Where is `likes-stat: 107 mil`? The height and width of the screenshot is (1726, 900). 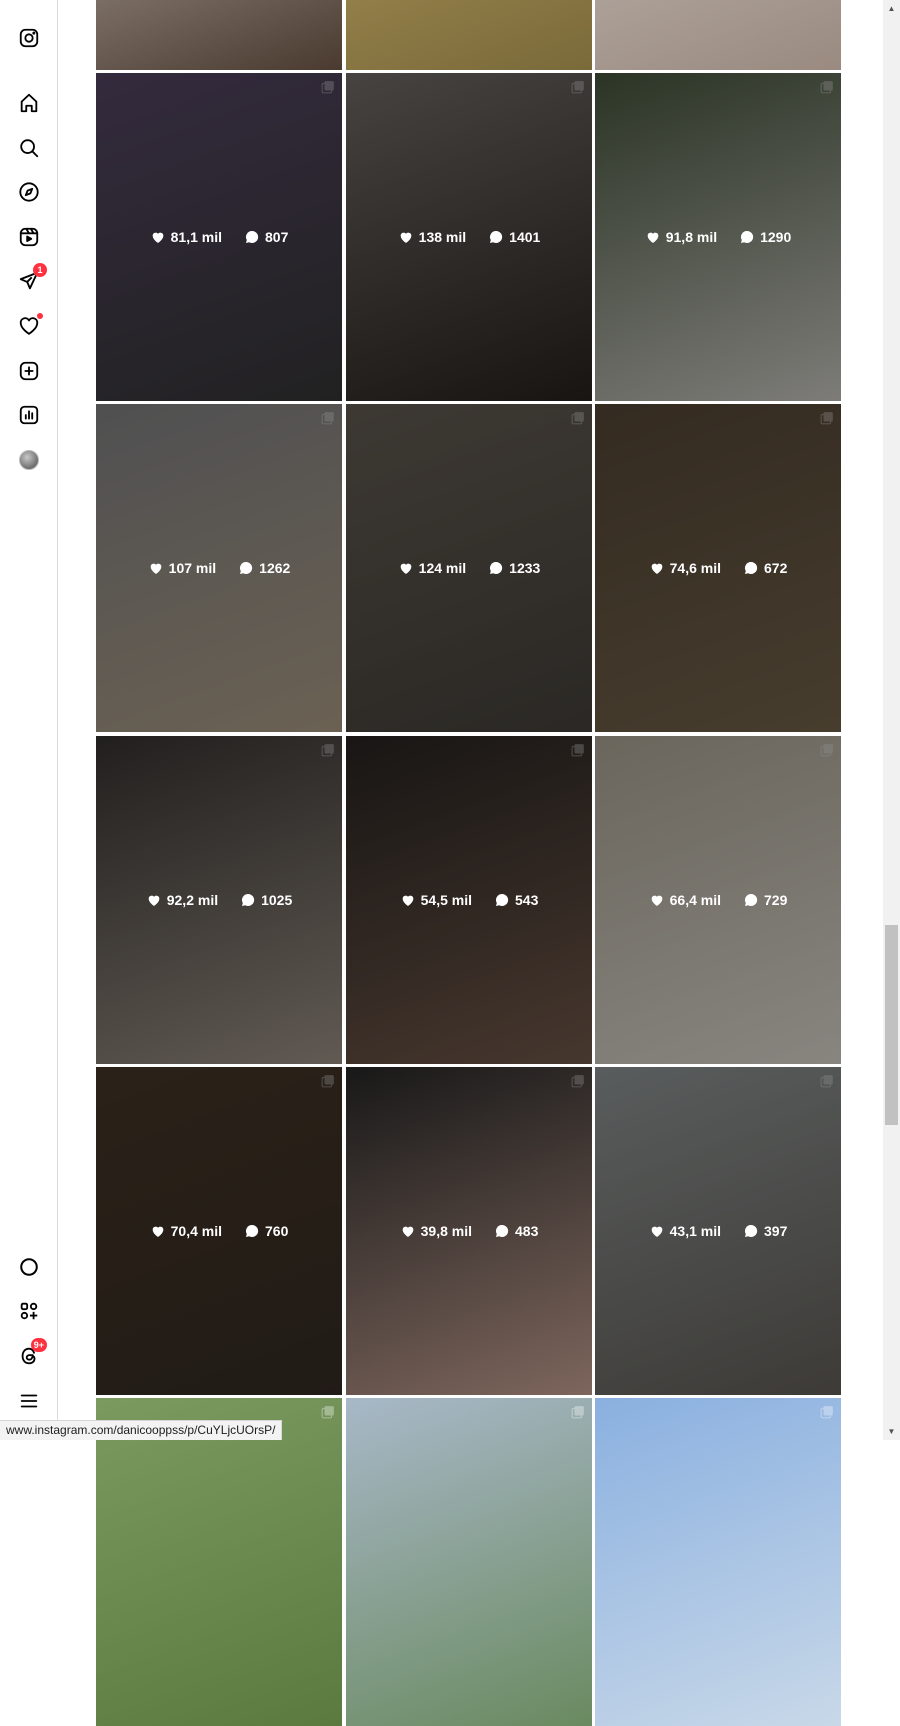 likes-stat: 107 mil is located at coordinates (182, 568).